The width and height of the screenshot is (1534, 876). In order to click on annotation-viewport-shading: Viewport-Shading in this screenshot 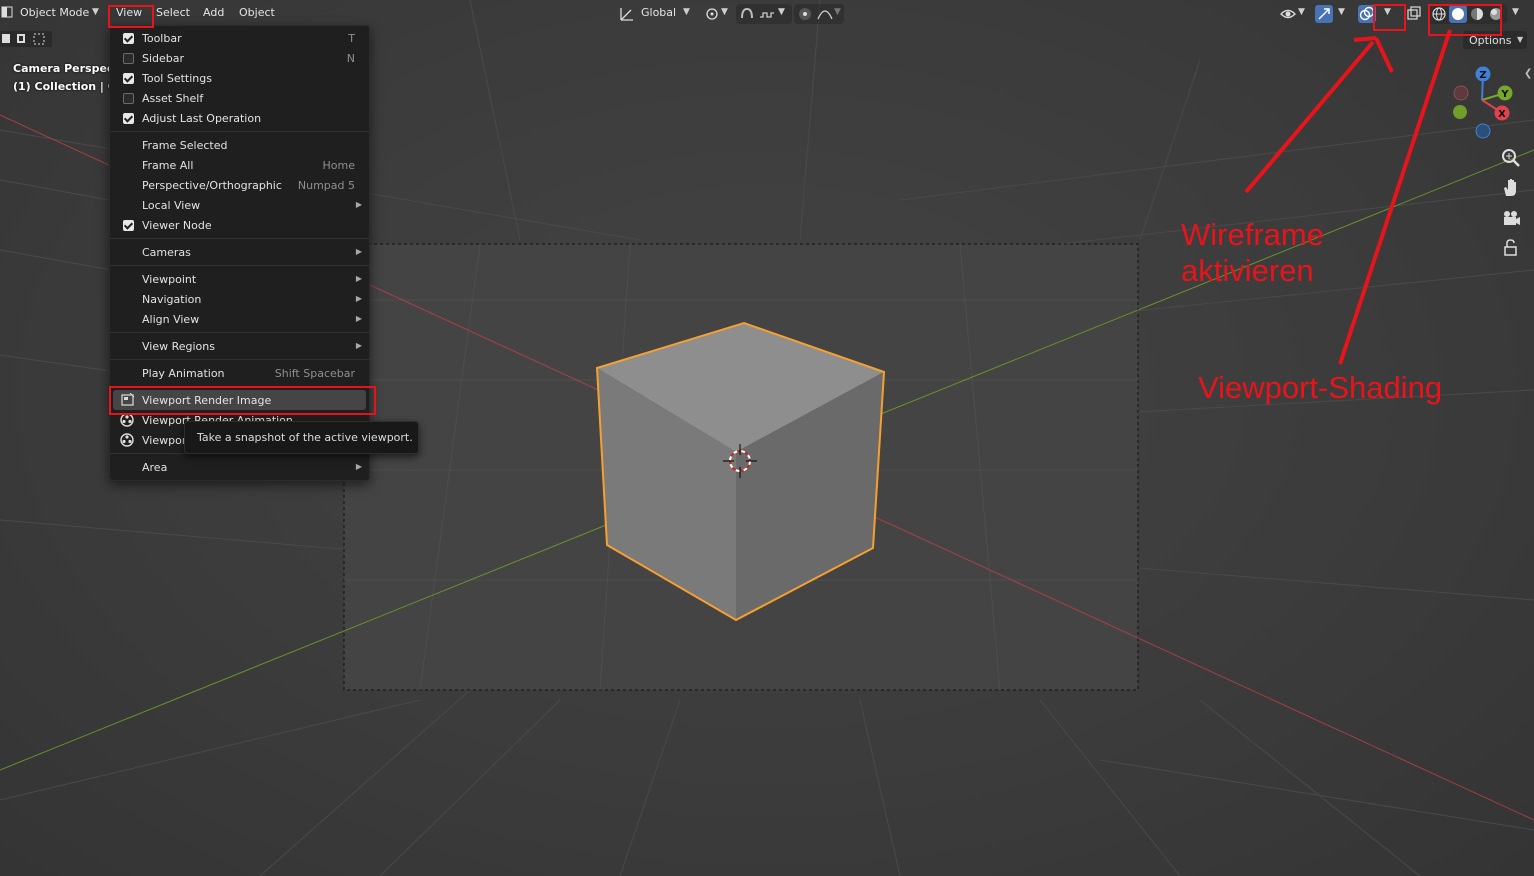, I will do `click(1320, 387)`.